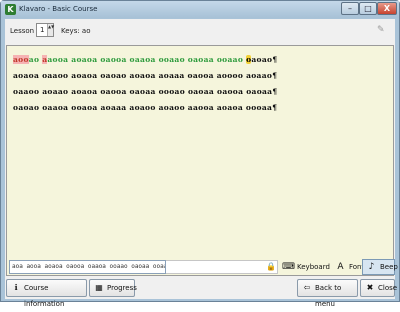 The height and width of the screenshot is (312, 400). Describe the element at coordinates (58, 9) in the screenshot. I see `window-title: Klavaro - Basic Course` at that location.